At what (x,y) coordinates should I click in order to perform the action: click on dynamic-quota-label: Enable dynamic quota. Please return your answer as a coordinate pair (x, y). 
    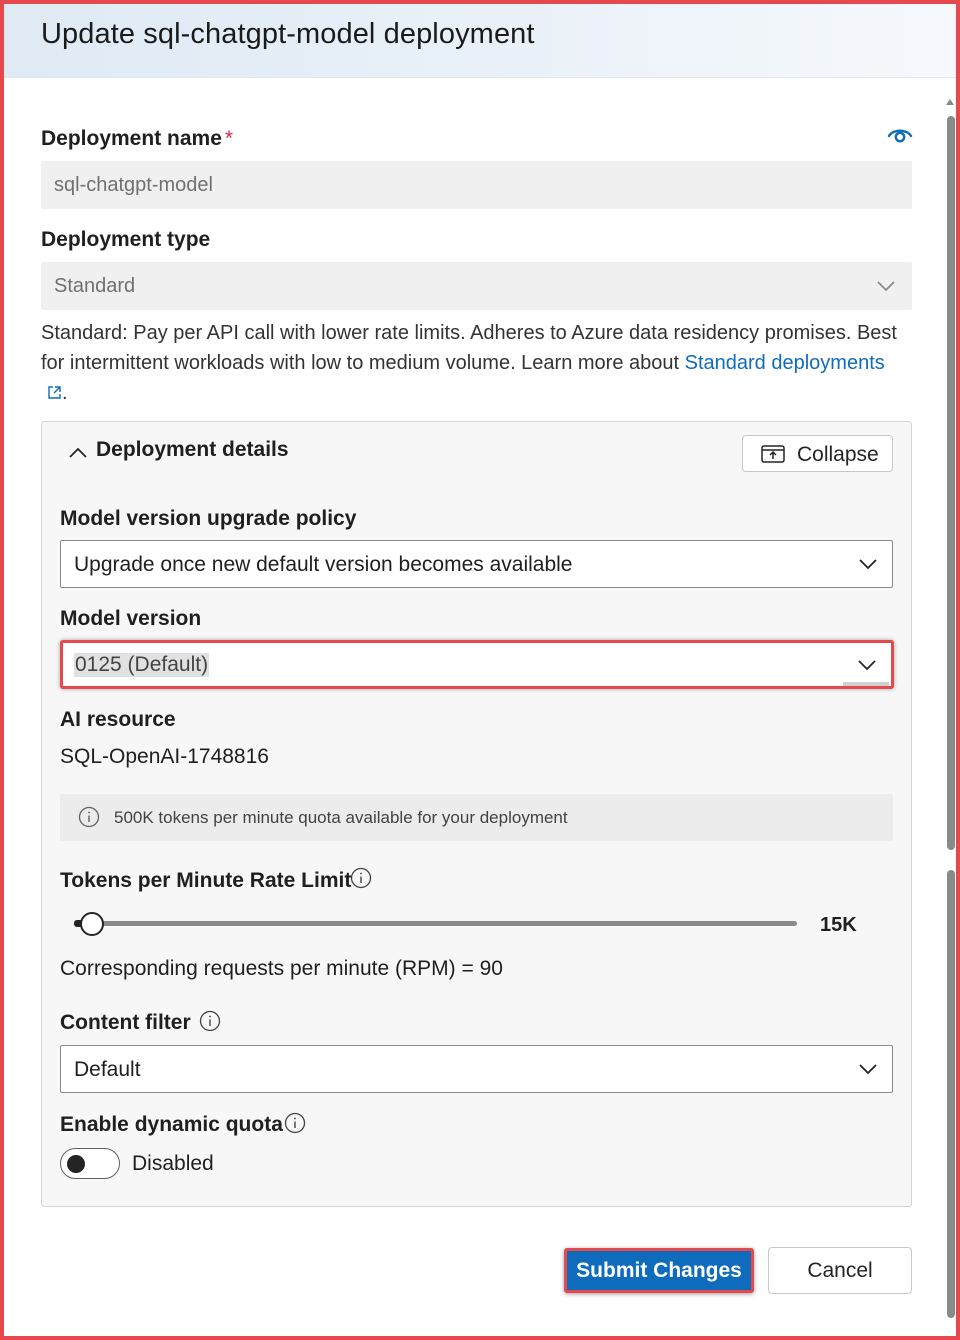
    Looking at the image, I should click on (171, 1124).